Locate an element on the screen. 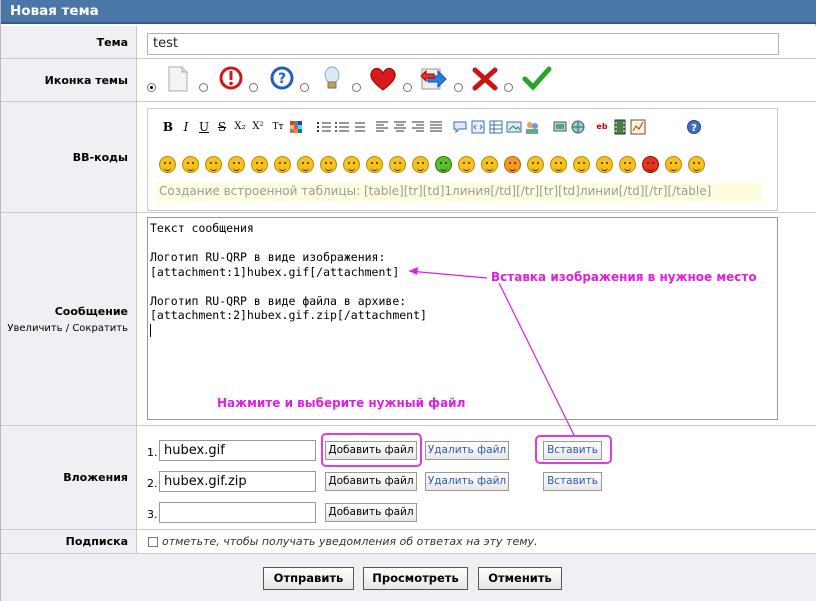  connector-line is located at coordinates (536, 359).